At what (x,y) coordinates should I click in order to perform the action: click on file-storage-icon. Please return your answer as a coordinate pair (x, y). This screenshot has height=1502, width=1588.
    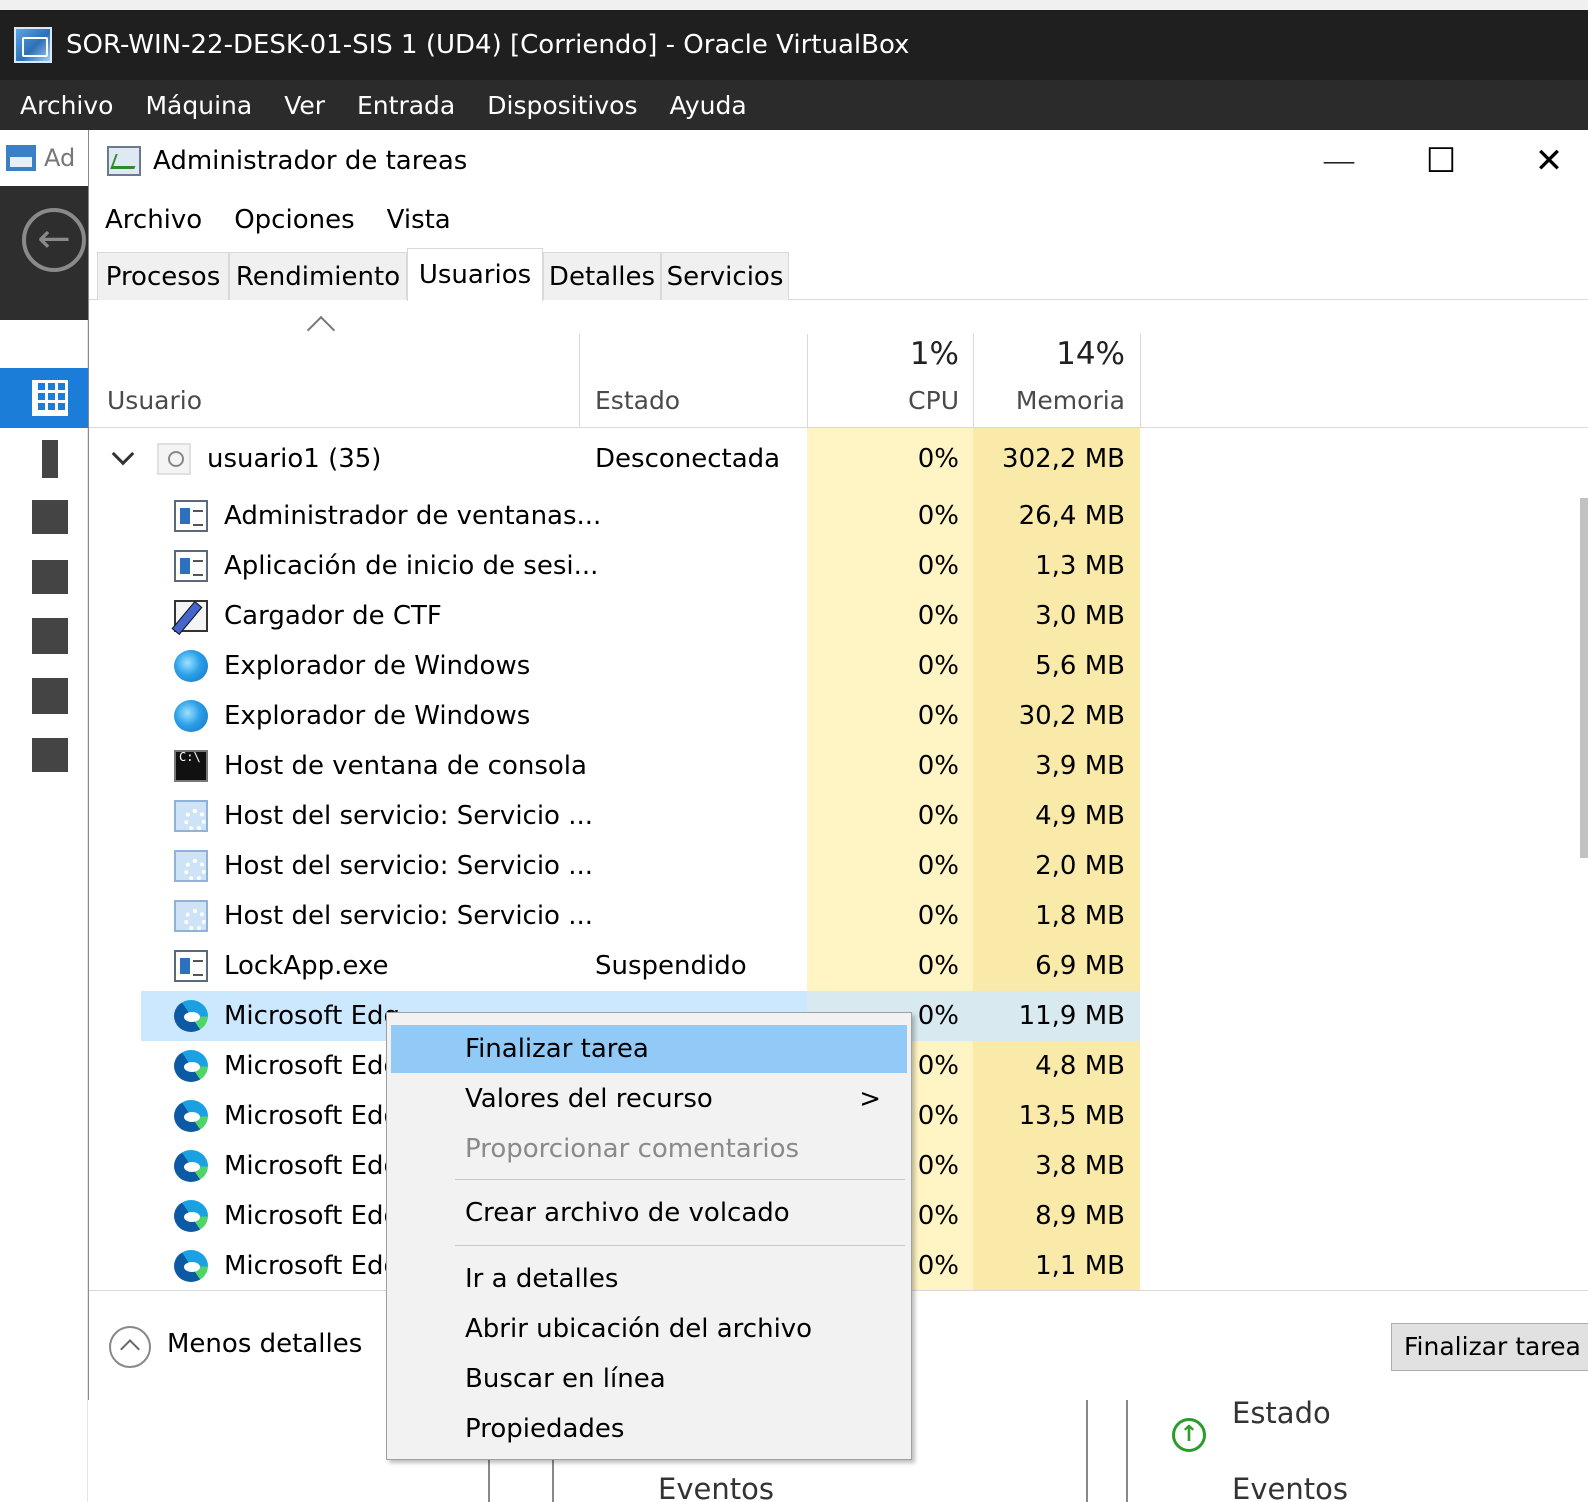
    Looking at the image, I should click on (50, 696).